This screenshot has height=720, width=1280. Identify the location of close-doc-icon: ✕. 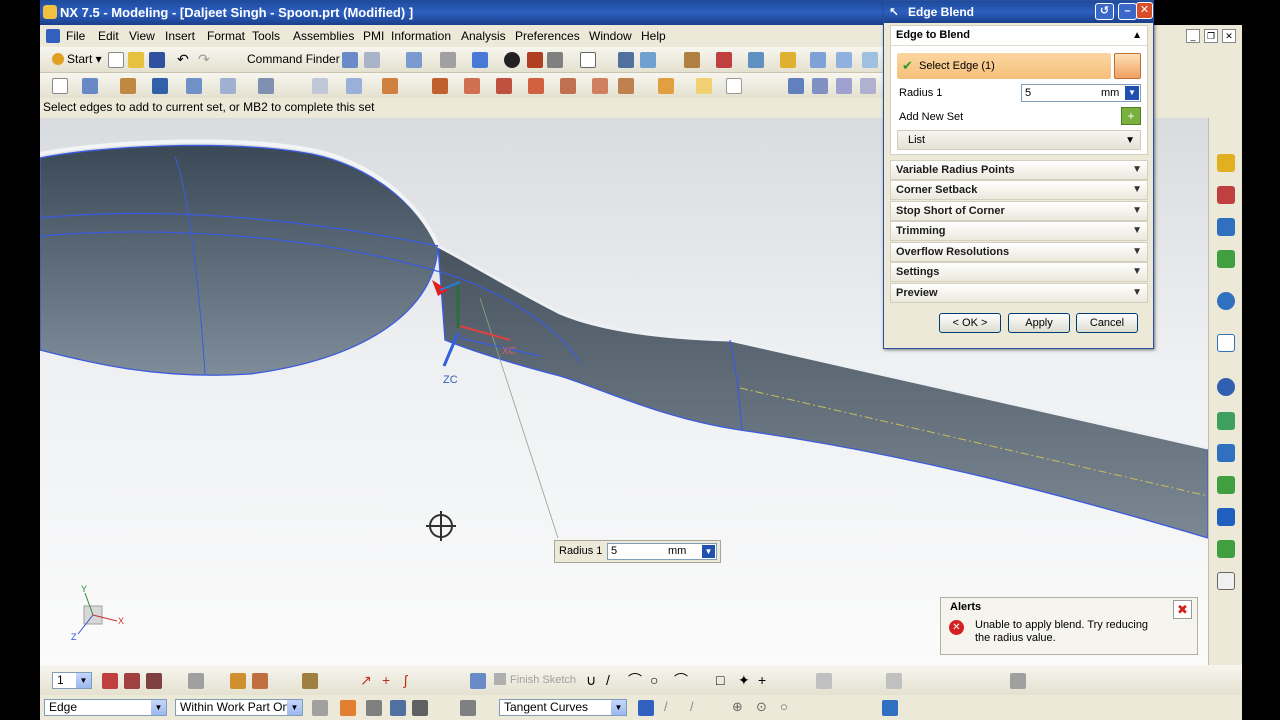
(1229, 36).